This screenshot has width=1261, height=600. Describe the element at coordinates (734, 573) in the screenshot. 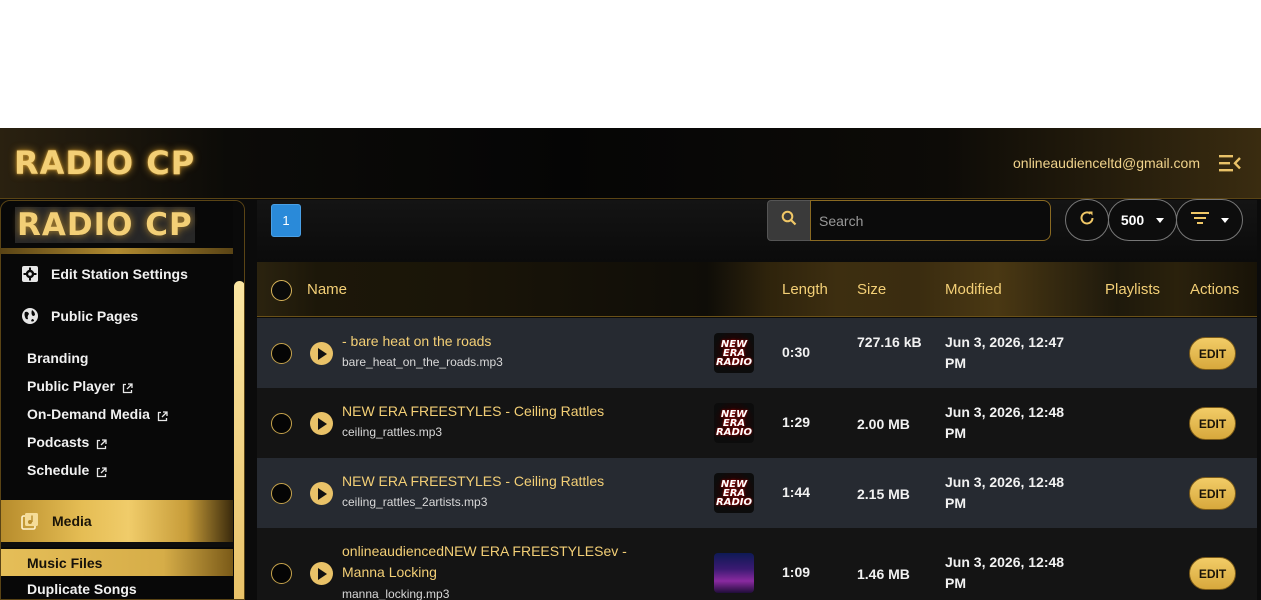

I see `album-art` at that location.